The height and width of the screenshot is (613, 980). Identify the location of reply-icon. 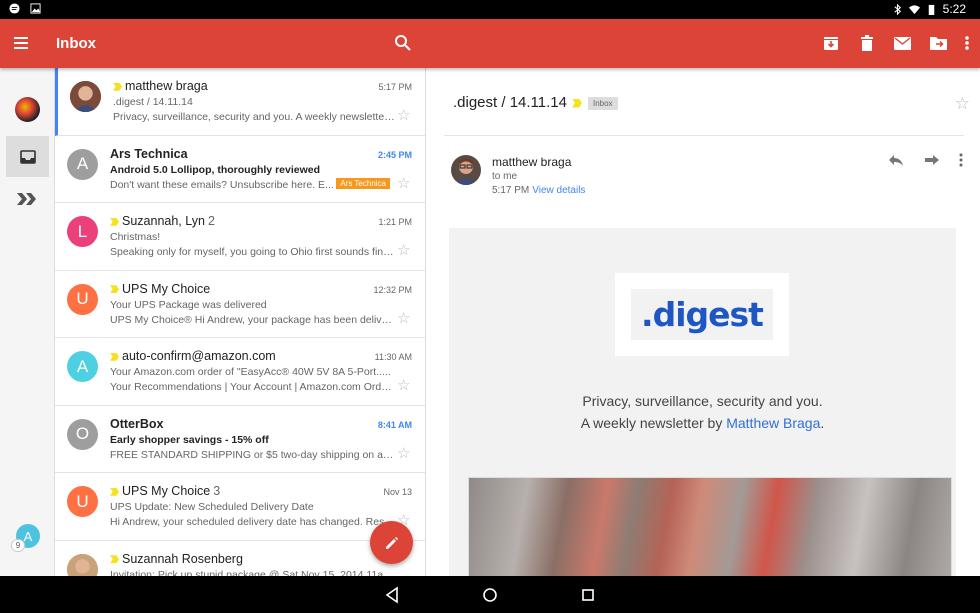
(896, 160).